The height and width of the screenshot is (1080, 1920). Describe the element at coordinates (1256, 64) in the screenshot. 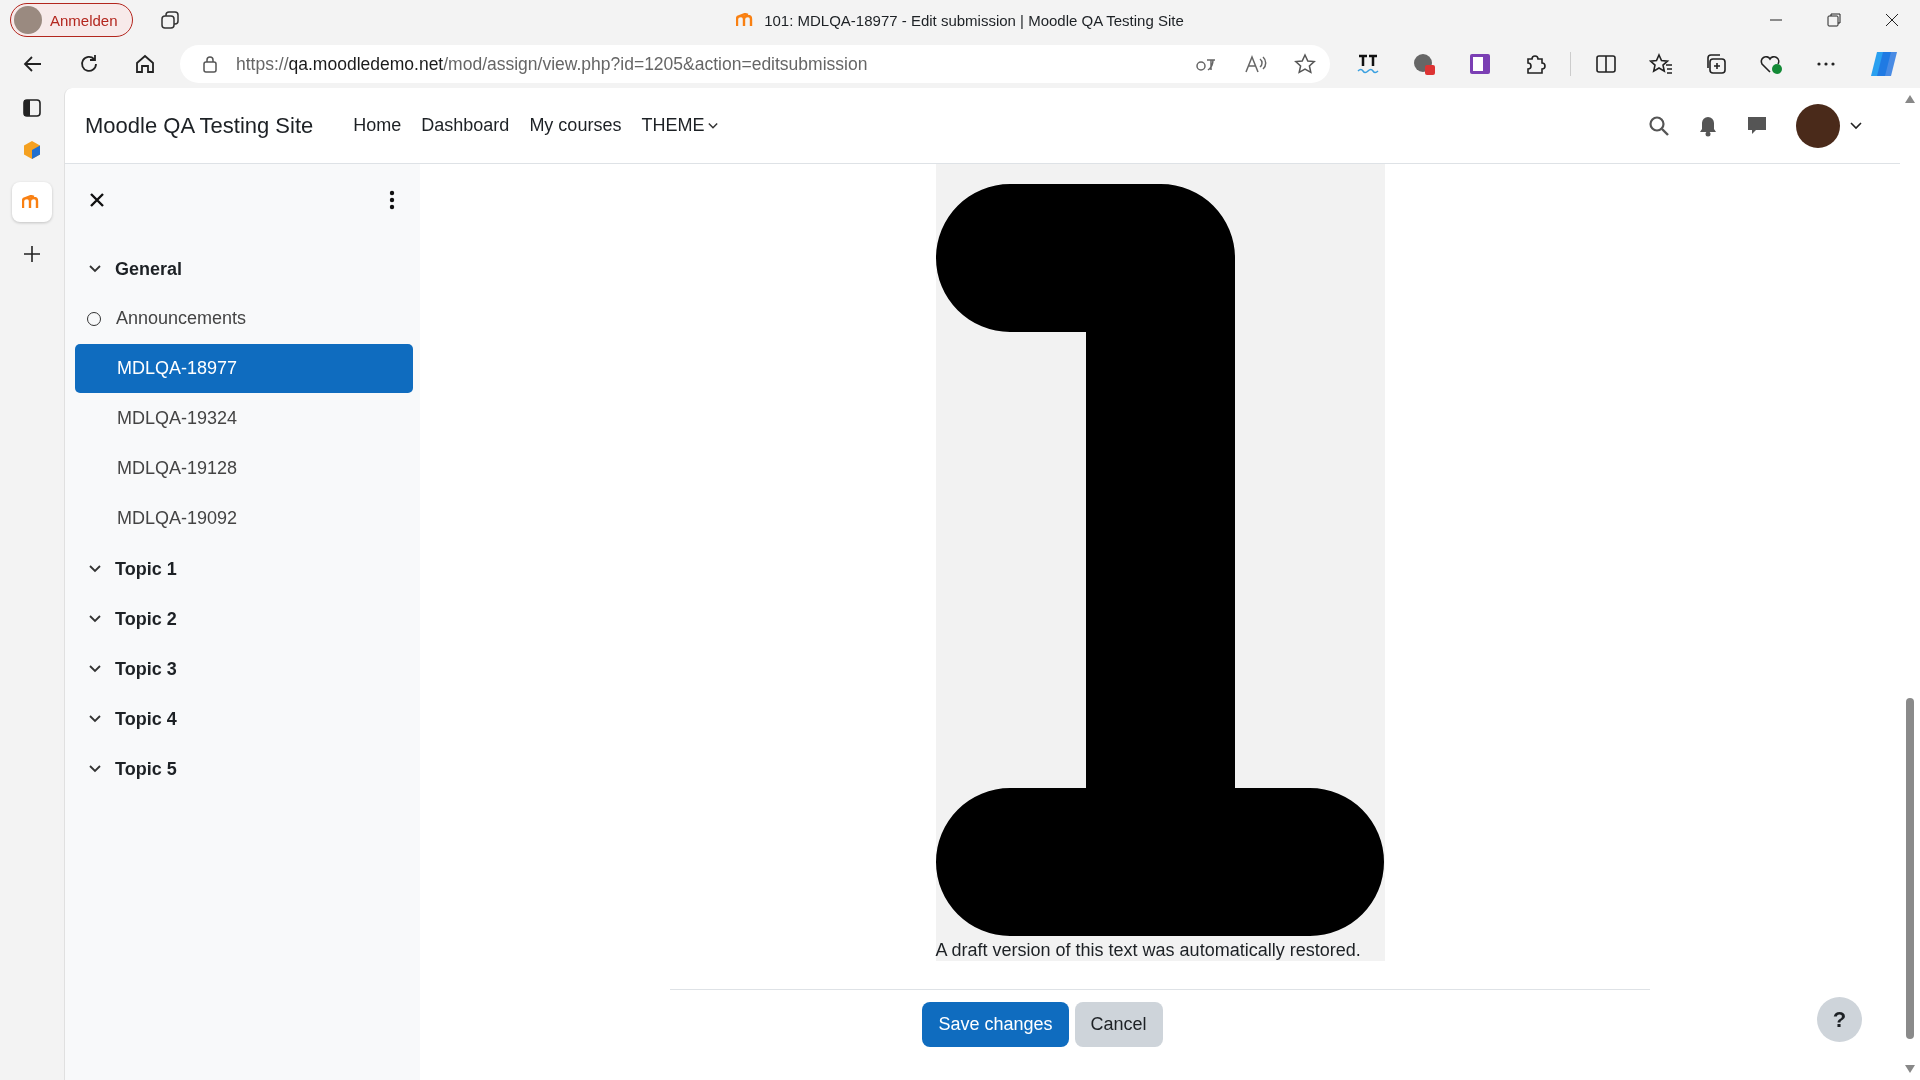

I see `read-aloud-icon` at that location.